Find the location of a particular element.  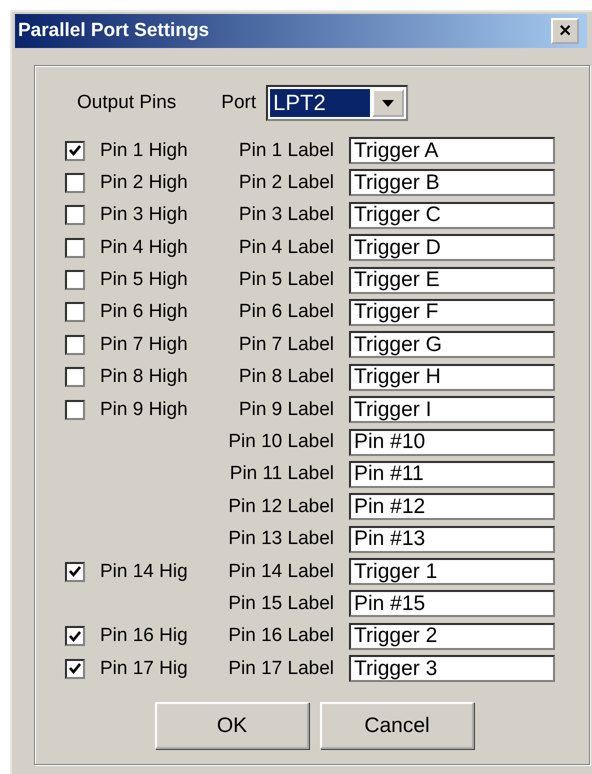

label-field: Trigger H is located at coordinates (452, 377).